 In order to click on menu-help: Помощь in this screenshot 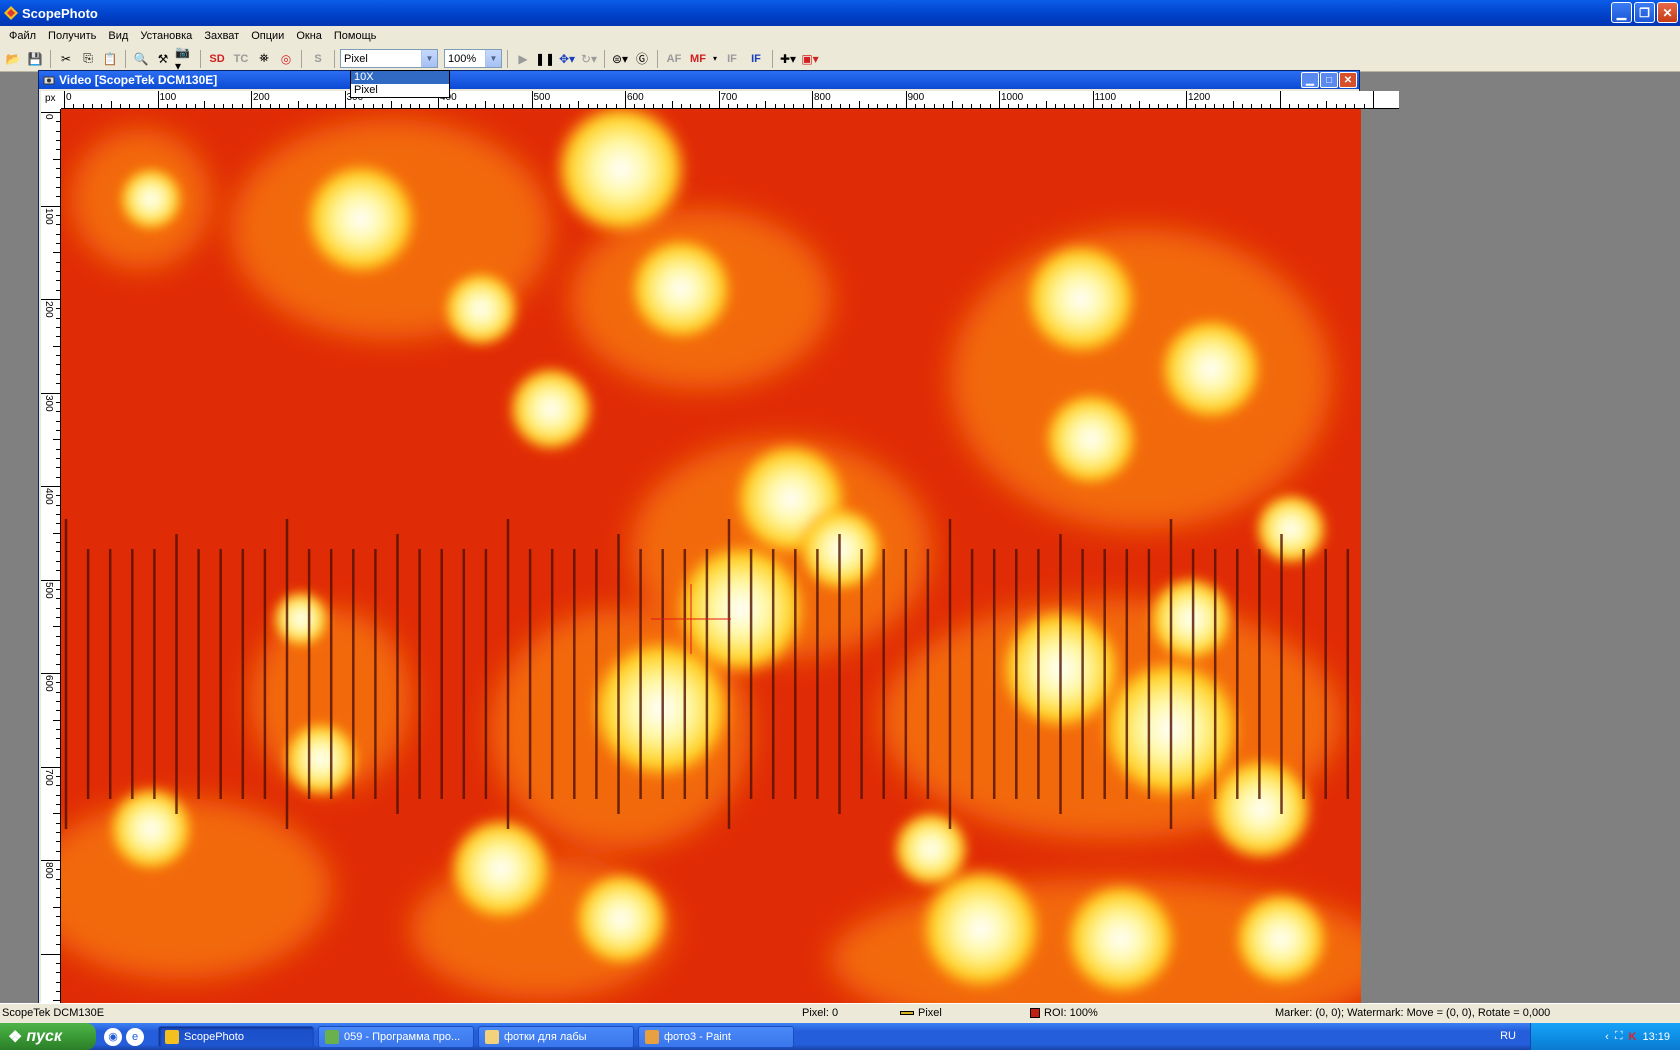, I will do `click(355, 36)`.